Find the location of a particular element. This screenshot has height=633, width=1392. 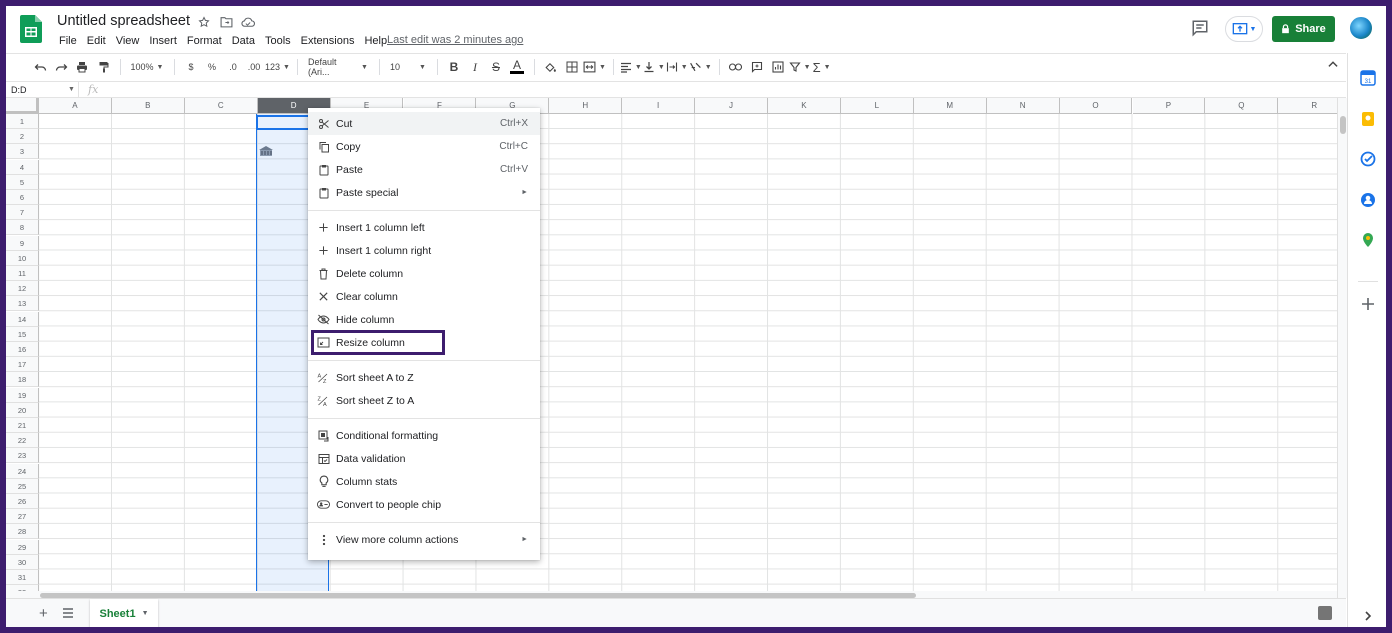

sheets-logo-icon is located at coordinates (31, 29).